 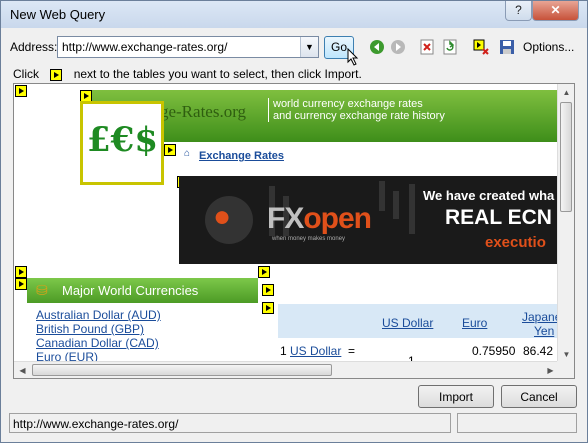 I want to click on address-dropdown-button: ▼, so click(x=309, y=47).